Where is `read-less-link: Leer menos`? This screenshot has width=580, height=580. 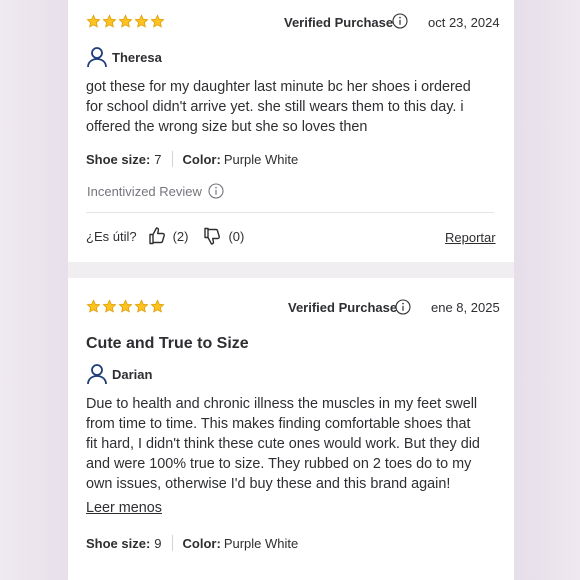
read-less-link: Leer menos is located at coordinates (124, 508).